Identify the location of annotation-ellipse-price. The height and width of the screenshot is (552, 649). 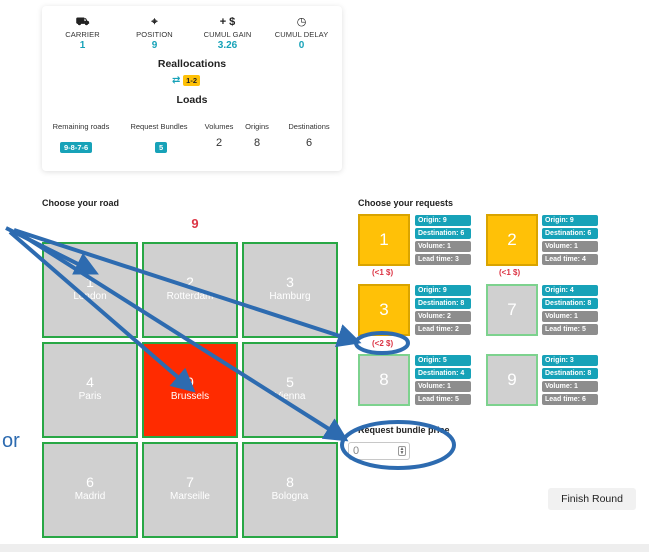
(382, 343).